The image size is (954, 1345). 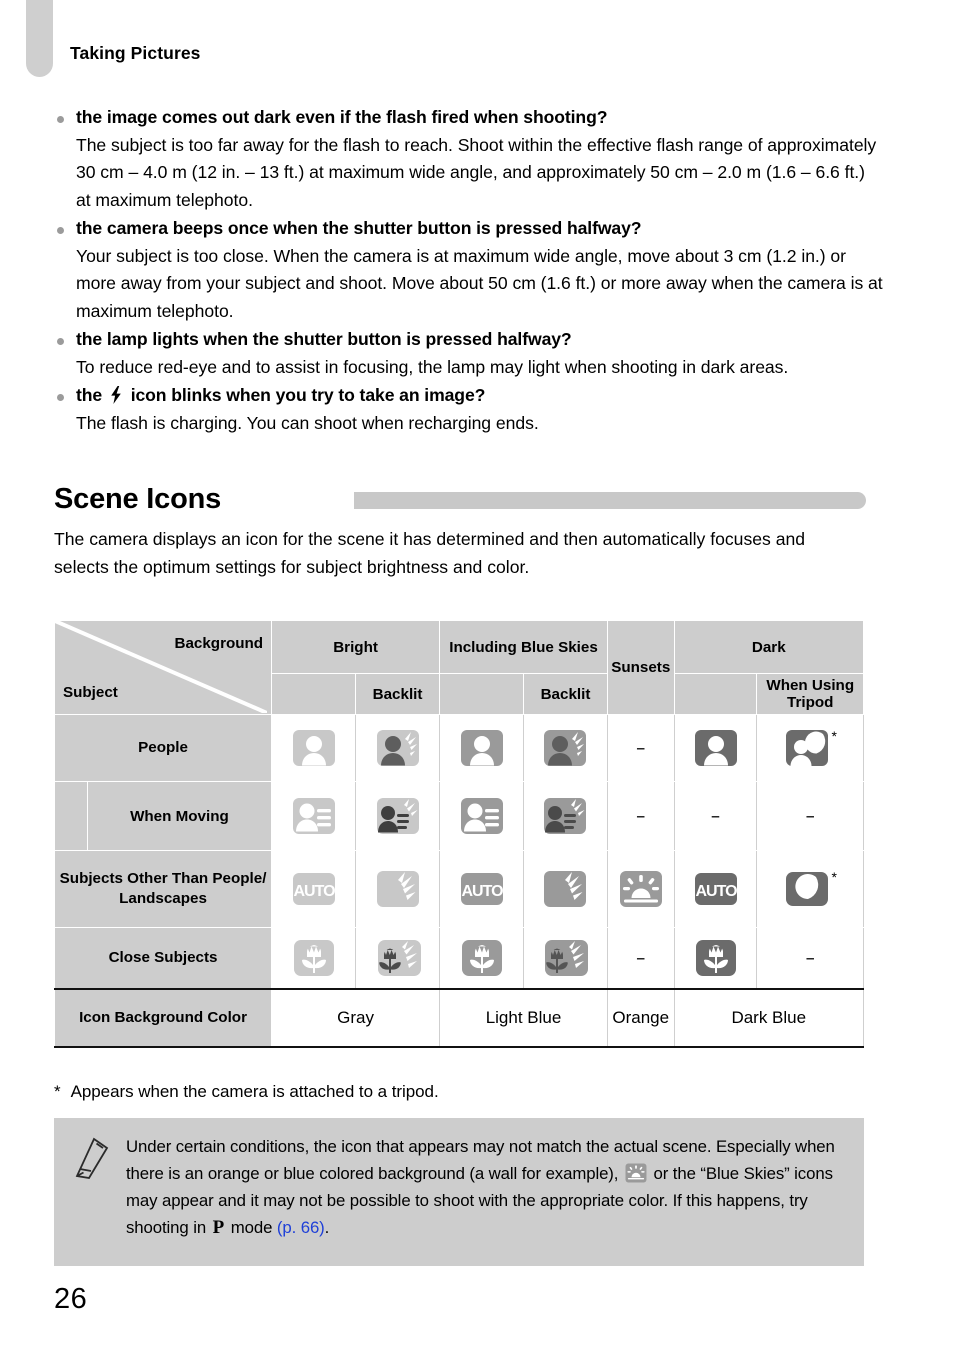 I want to click on col-header-sunsets: Sunsets, so click(x=640, y=667).